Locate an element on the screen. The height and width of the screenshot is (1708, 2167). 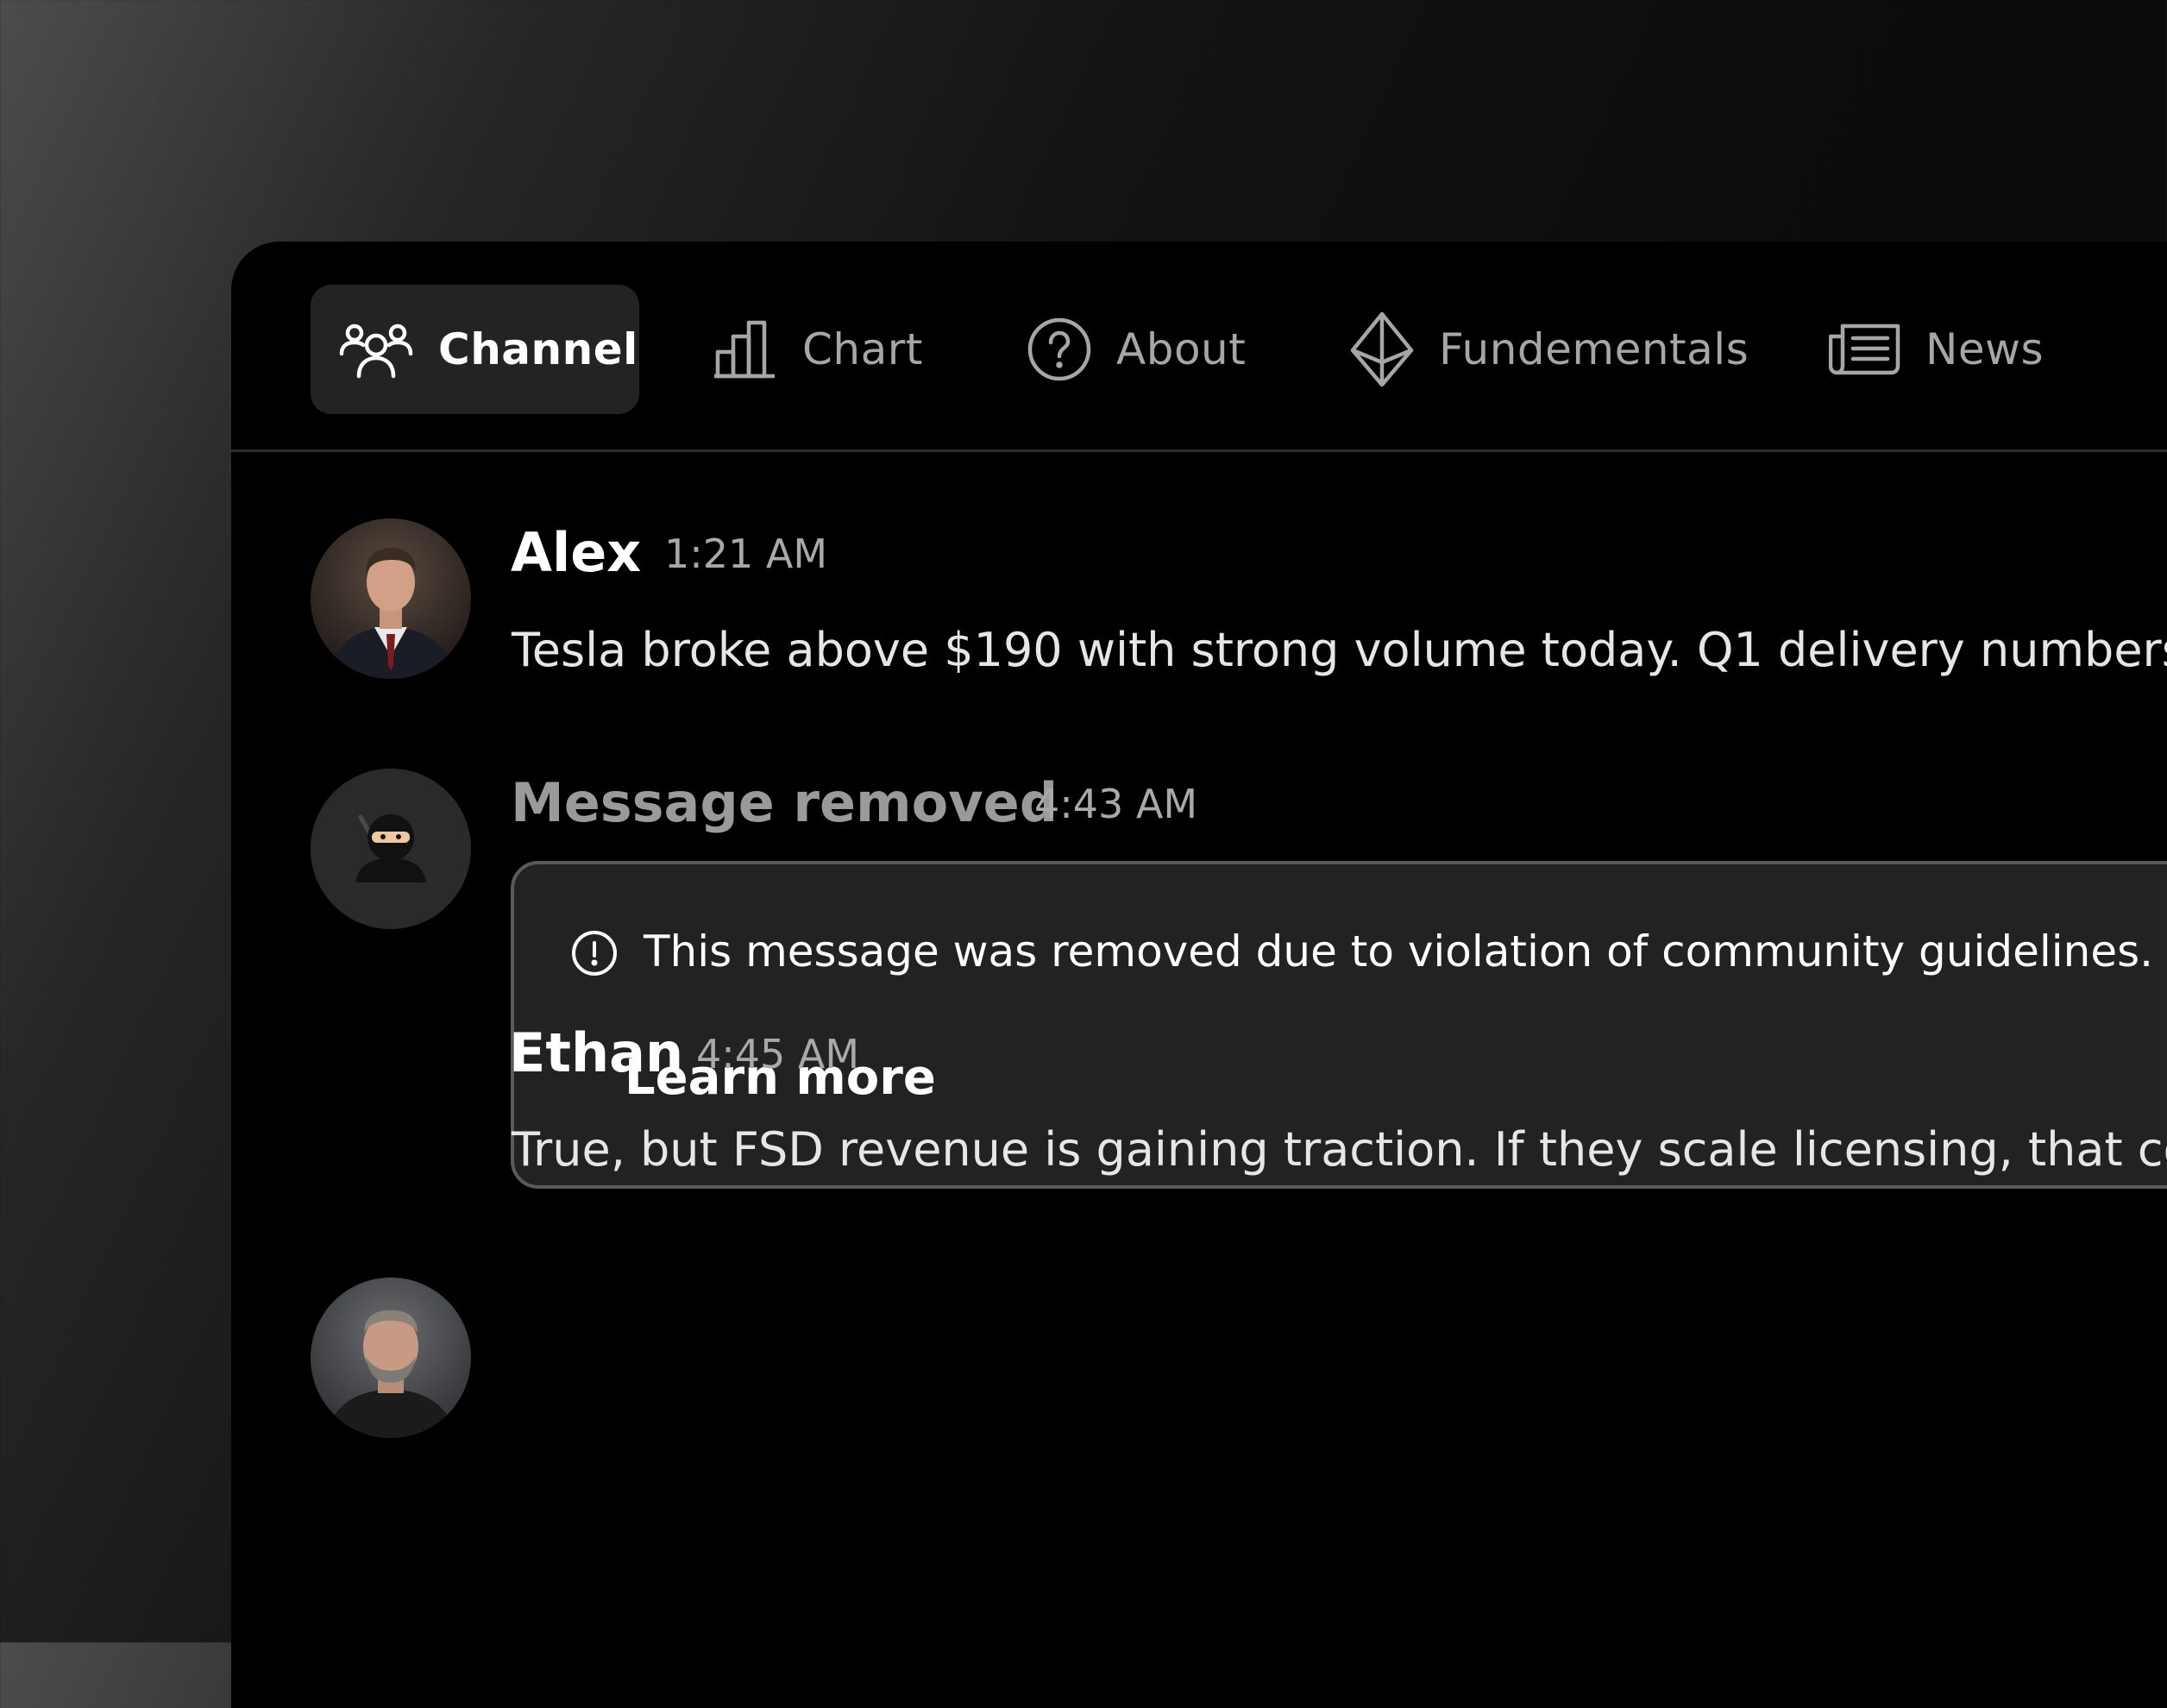
help-circle-icon is located at coordinates (1059, 349).